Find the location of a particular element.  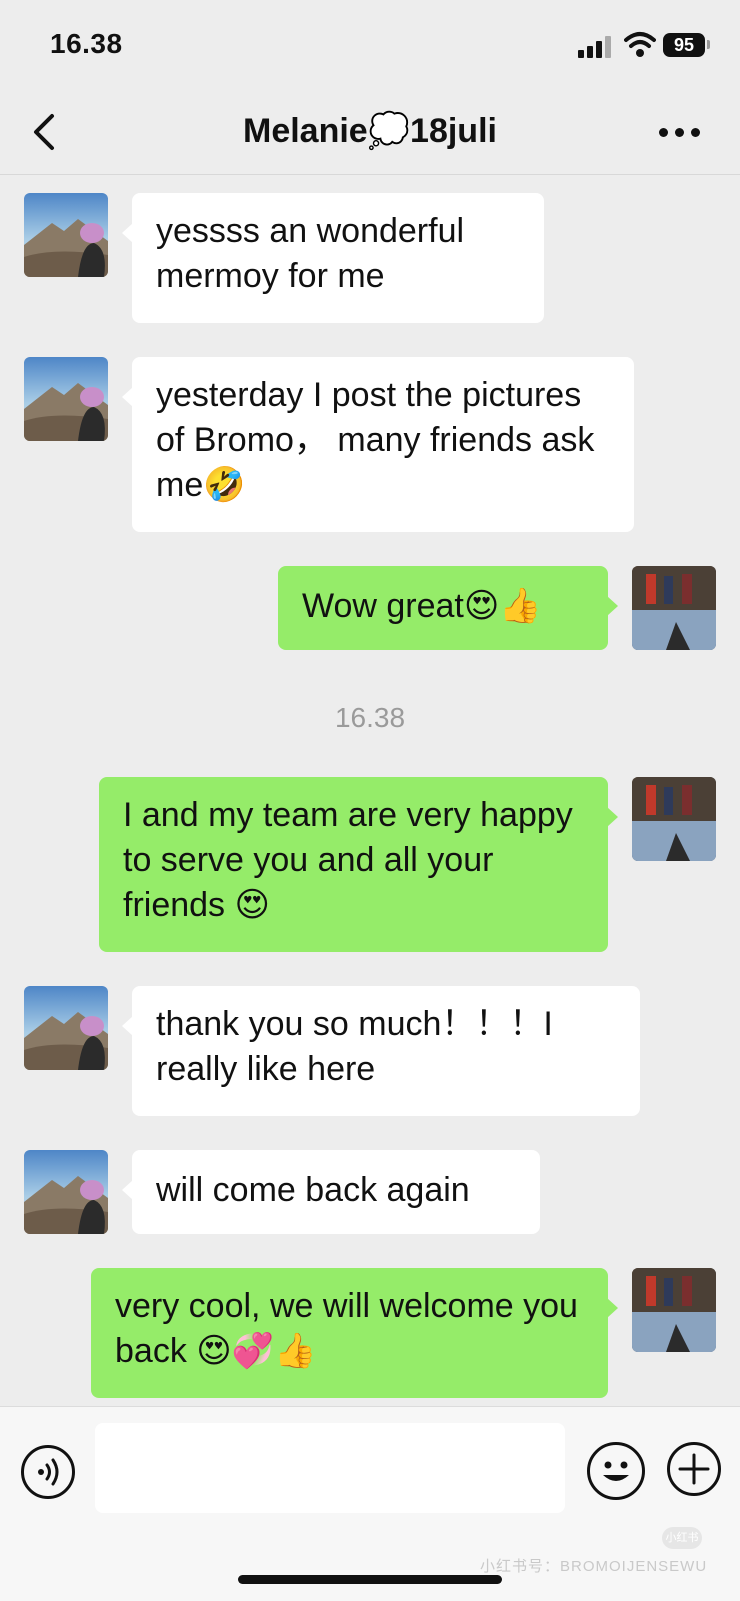

message-text: Wow great😍👍 is located at coordinates (422, 606).